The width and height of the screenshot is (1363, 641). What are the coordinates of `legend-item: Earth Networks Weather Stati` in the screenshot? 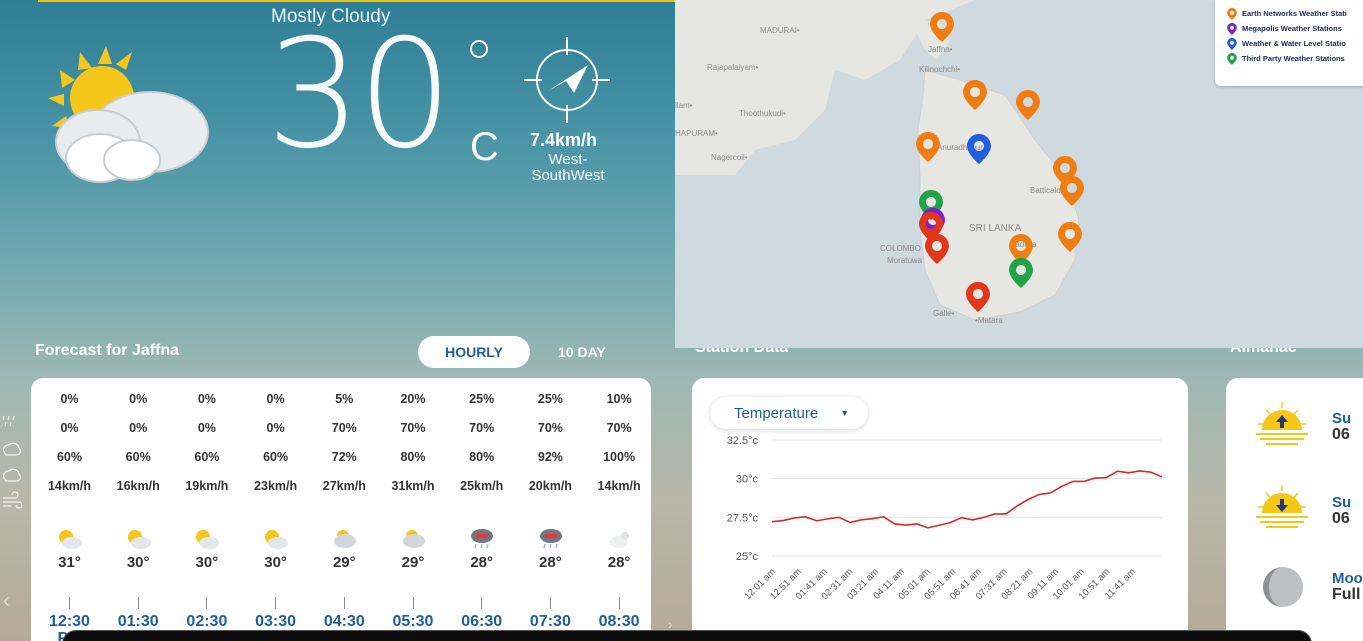 It's located at (1295, 13).